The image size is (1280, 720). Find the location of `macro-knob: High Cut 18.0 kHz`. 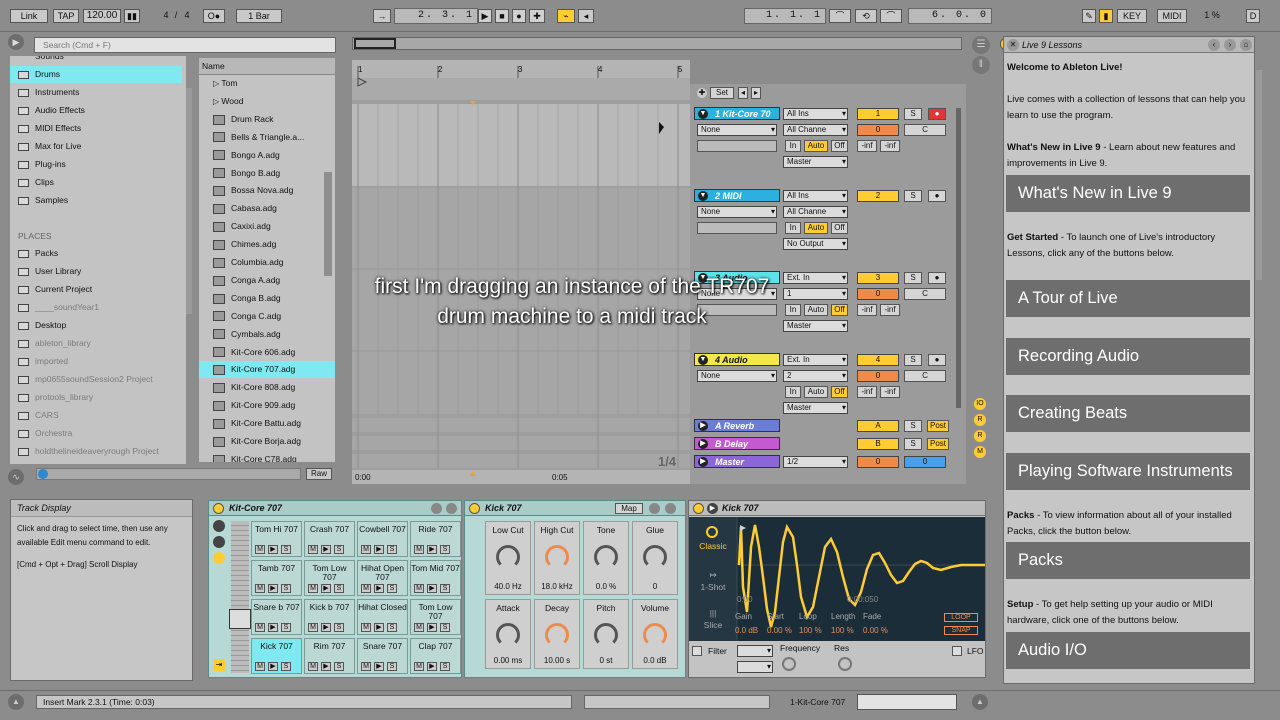

macro-knob: High Cut 18.0 kHz is located at coordinates (557, 558).